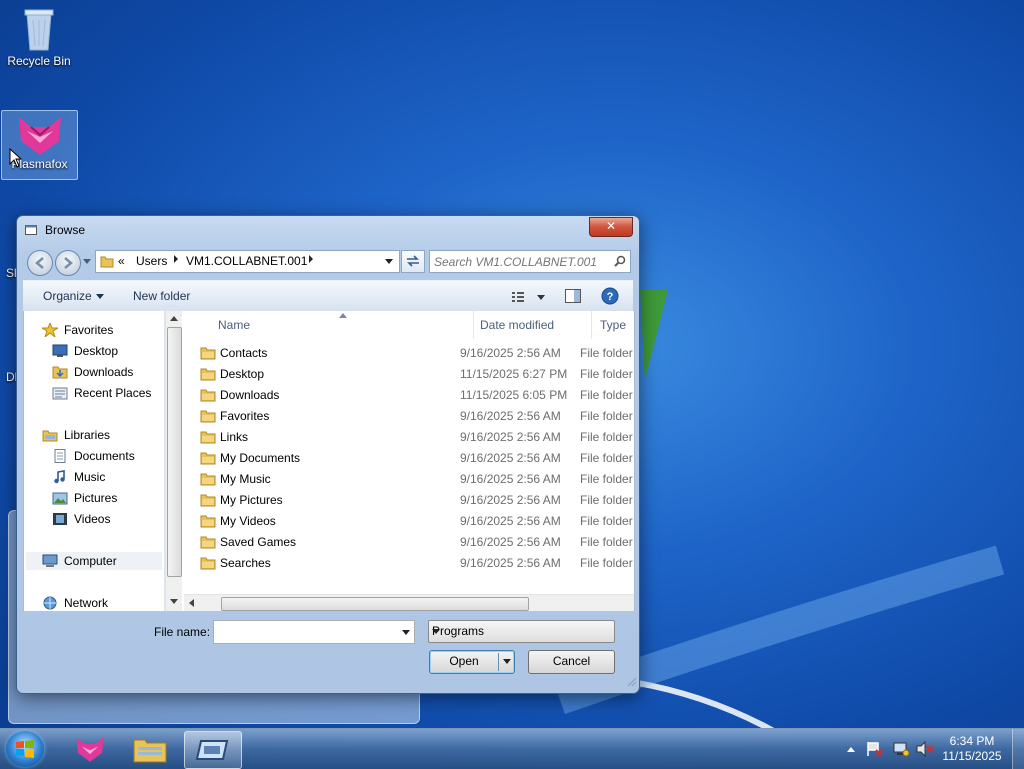  Describe the element at coordinates (107, 372) in the screenshot. I see `nav-downloads: Downloads` at that location.